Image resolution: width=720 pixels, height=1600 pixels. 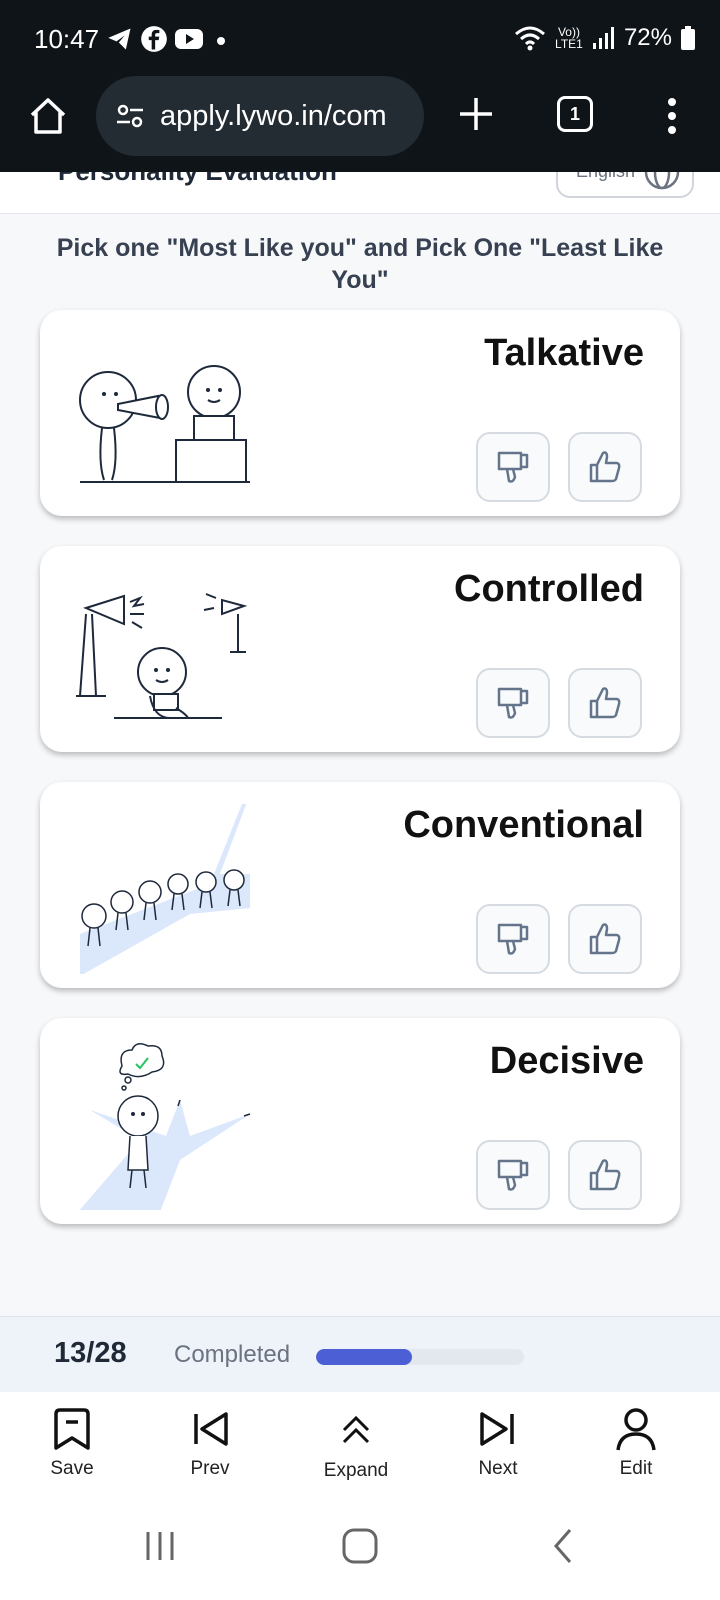 What do you see at coordinates (189, 39) in the screenshot?
I see `youtube-icon` at bounding box center [189, 39].